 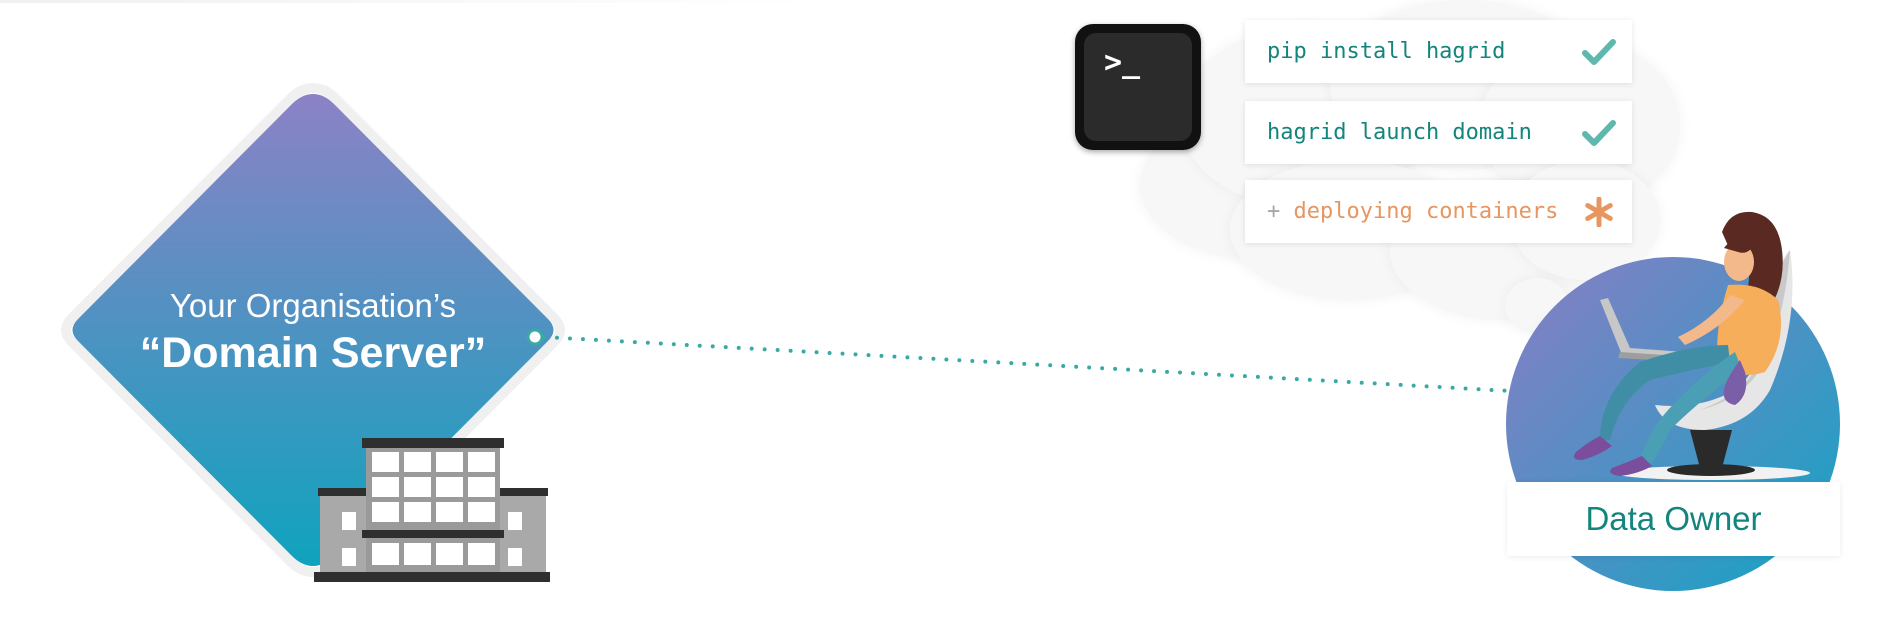 What do you see at coordinates (535, 337) in the screenshot?
I see `connector-start-dot` at bounding box center [535, 337].